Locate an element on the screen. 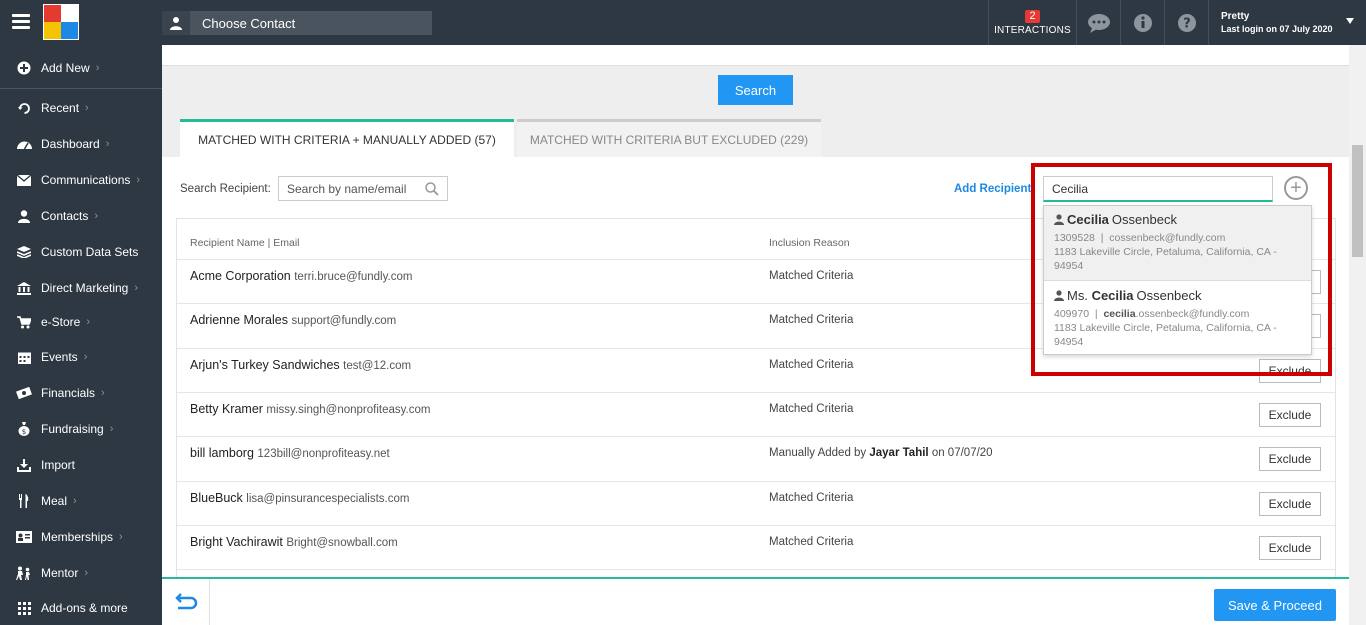 This screenshot has width=1366, height=625. suggestion-id: 1309528 is located at coordinates (1074, 238).